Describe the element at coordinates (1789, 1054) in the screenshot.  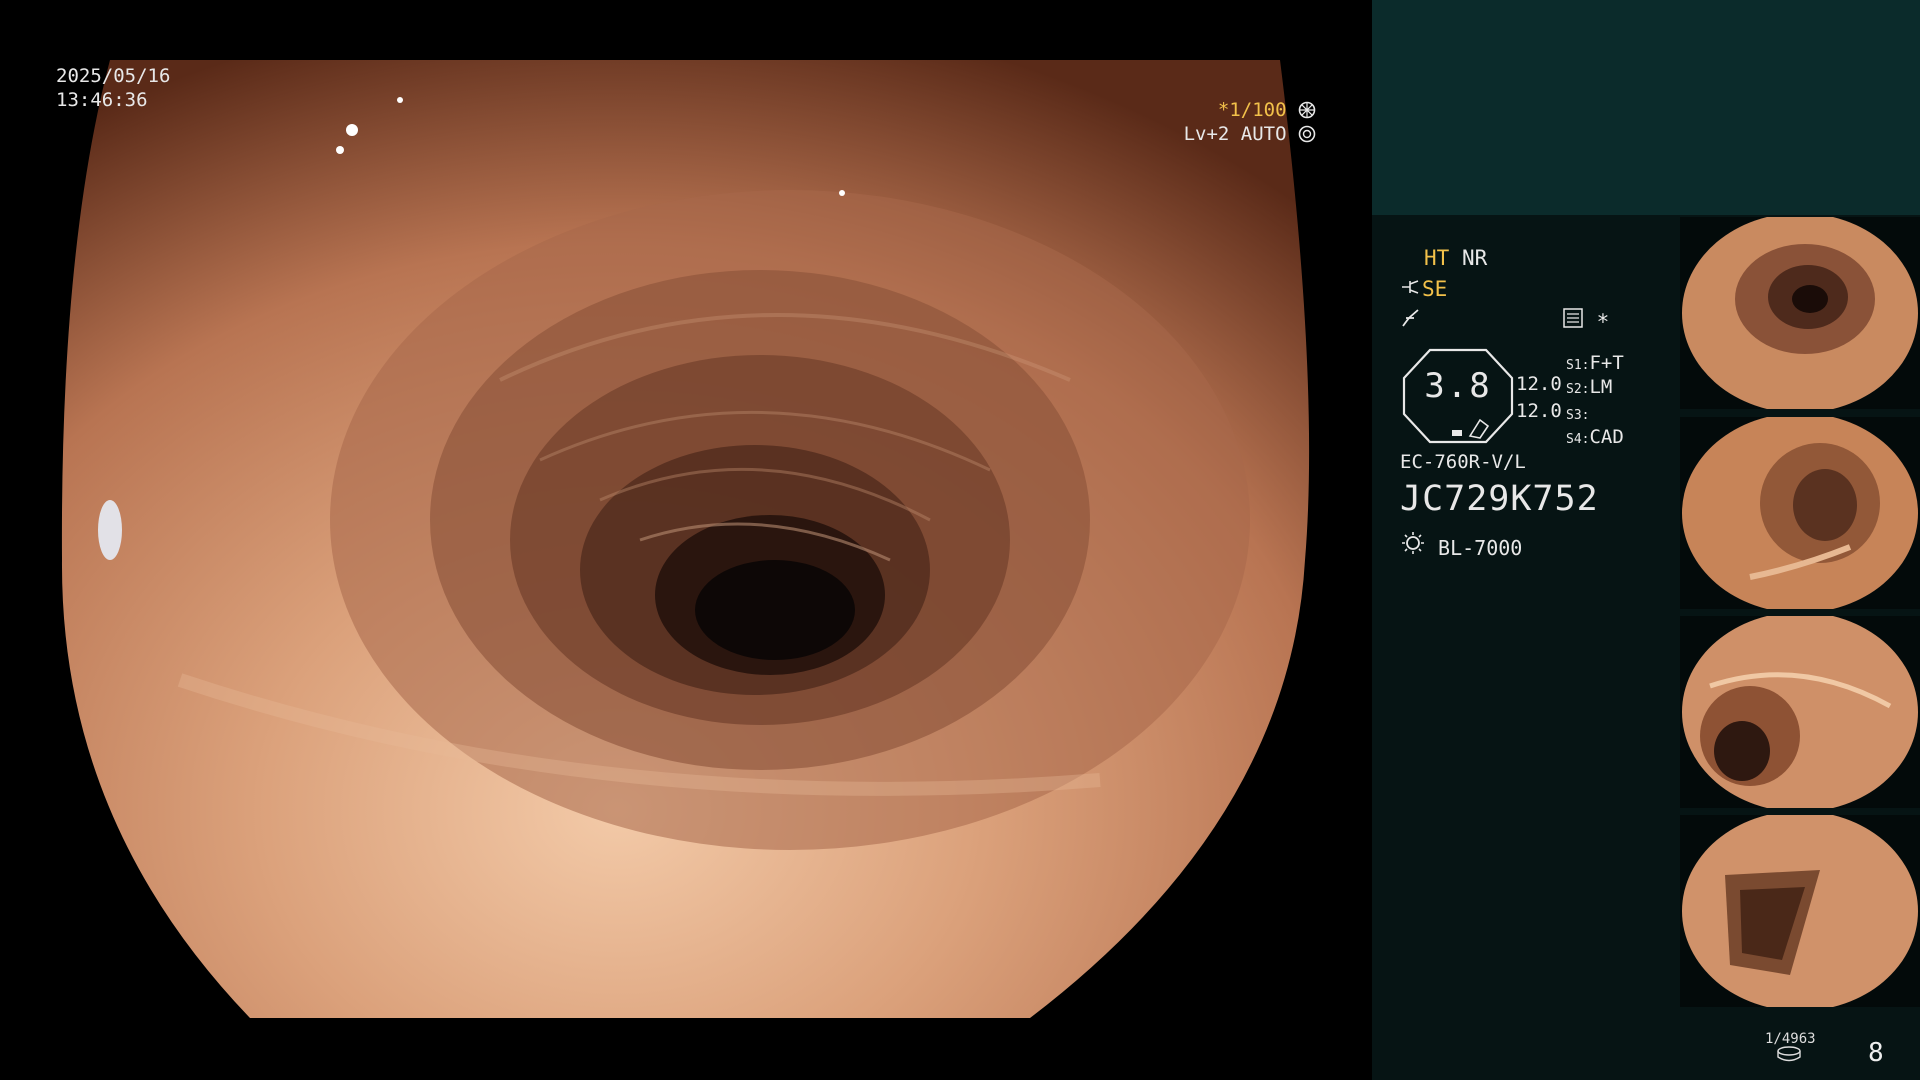
I see `capture-icon` at that location.